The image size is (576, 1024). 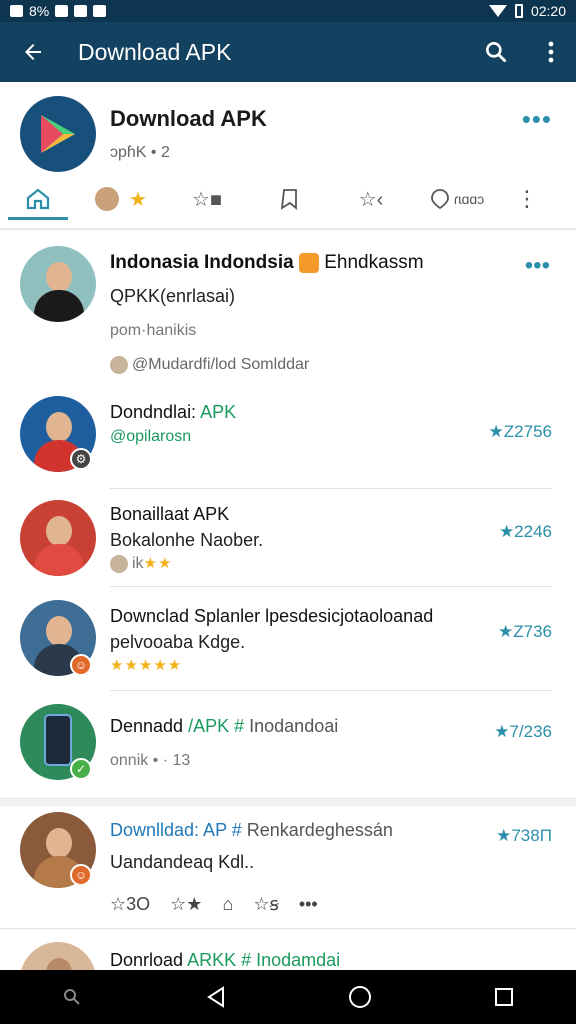 I want to click on tab-overflow: ⋮, so click(x=527, y=199).